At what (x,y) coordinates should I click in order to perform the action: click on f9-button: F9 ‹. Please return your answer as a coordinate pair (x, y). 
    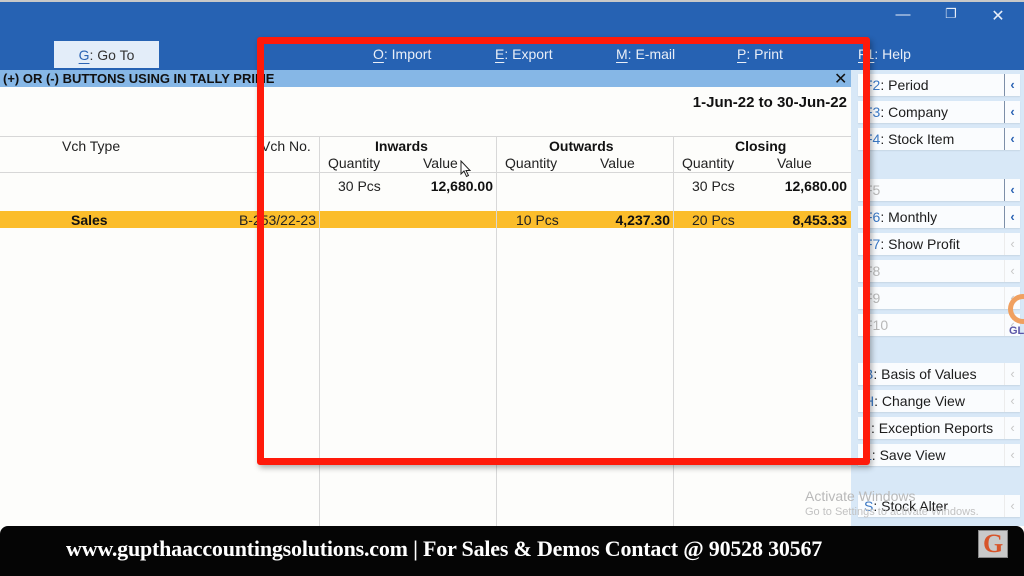
    Looking at the image, I should click on (939, 298).